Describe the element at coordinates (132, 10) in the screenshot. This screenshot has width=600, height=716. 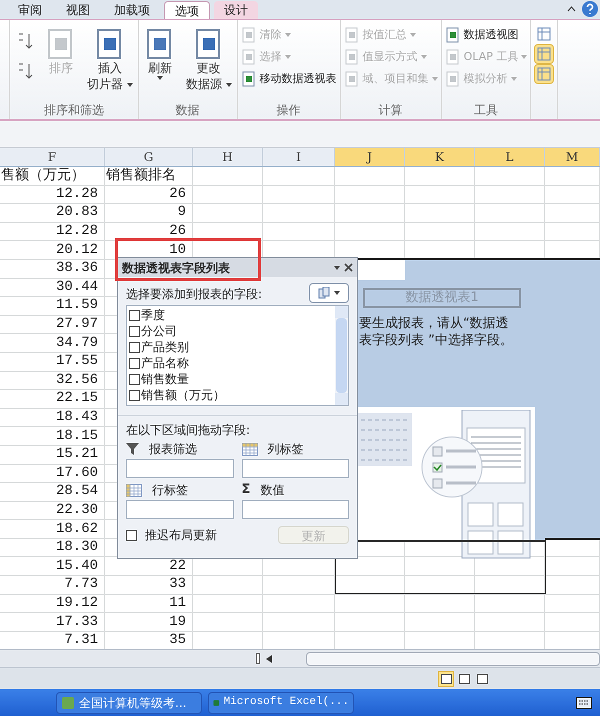
I see `ribbon-tab: 加载项` at that location.